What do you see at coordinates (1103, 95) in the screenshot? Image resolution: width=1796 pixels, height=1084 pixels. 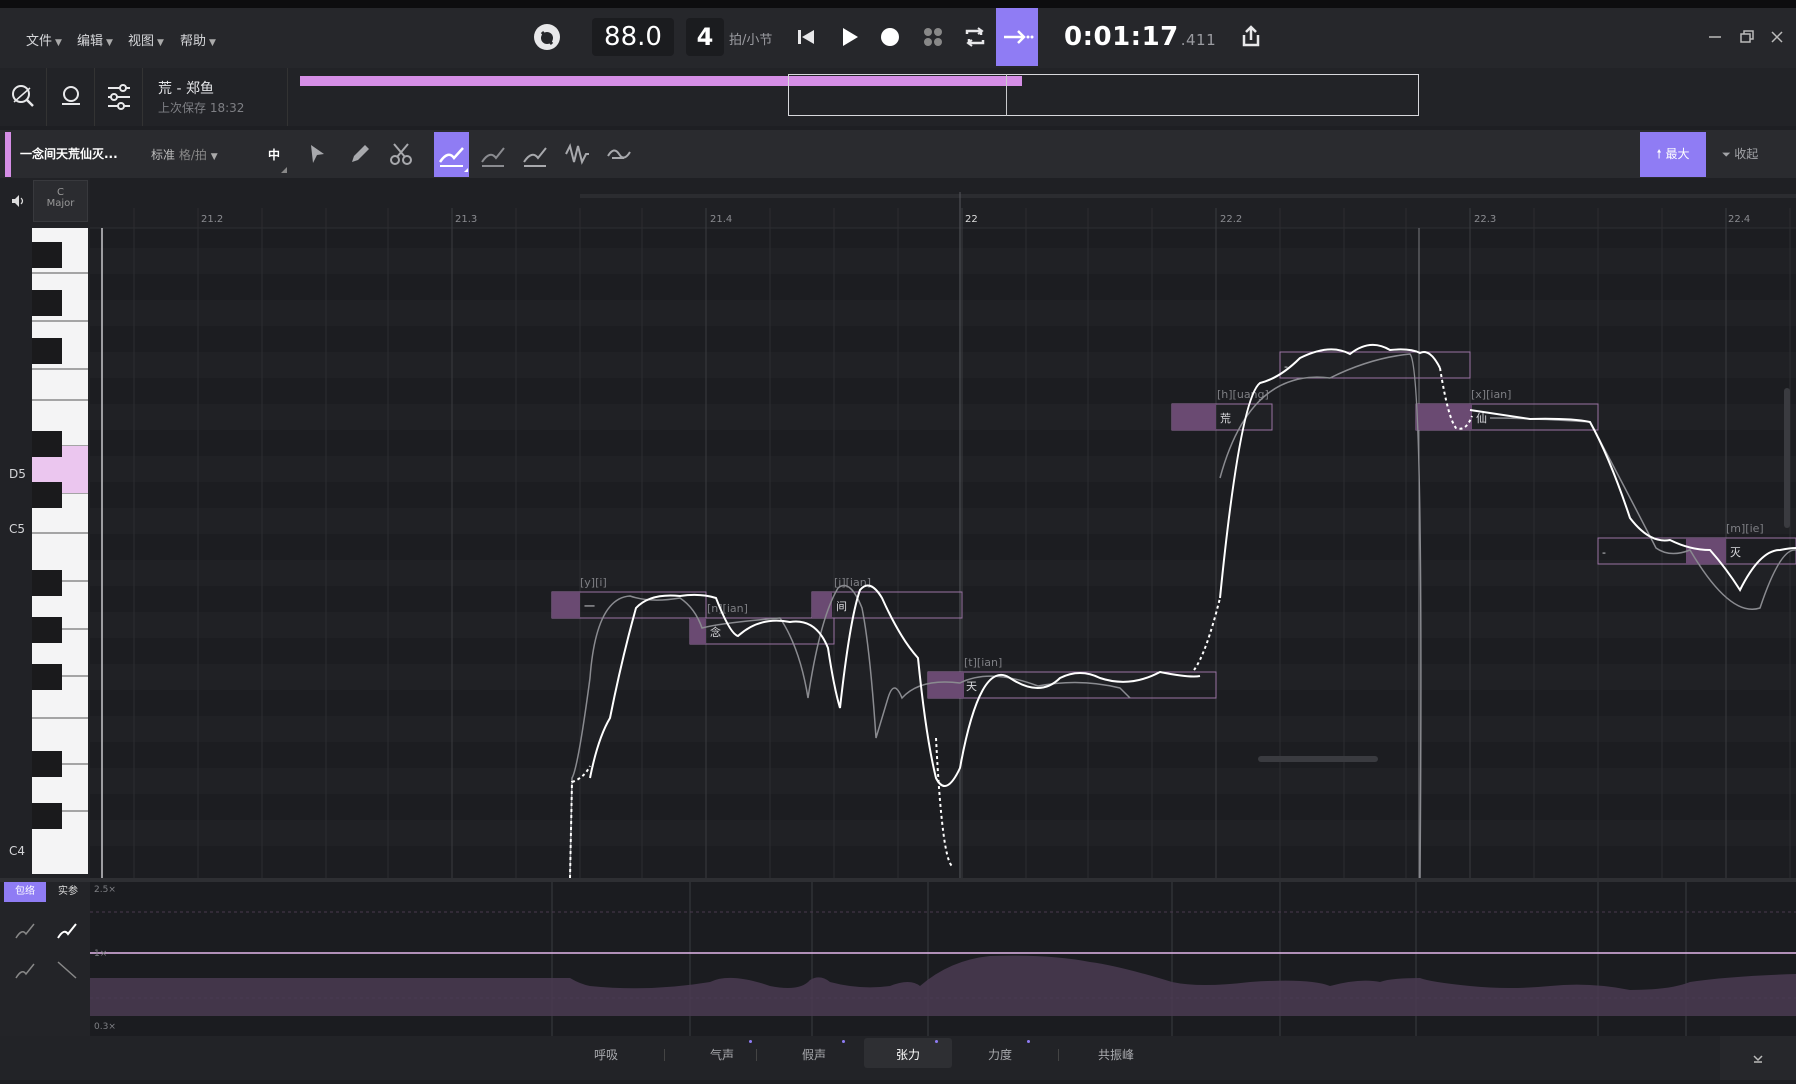 I see `viewport-window` at bounding box center [1103, 95].